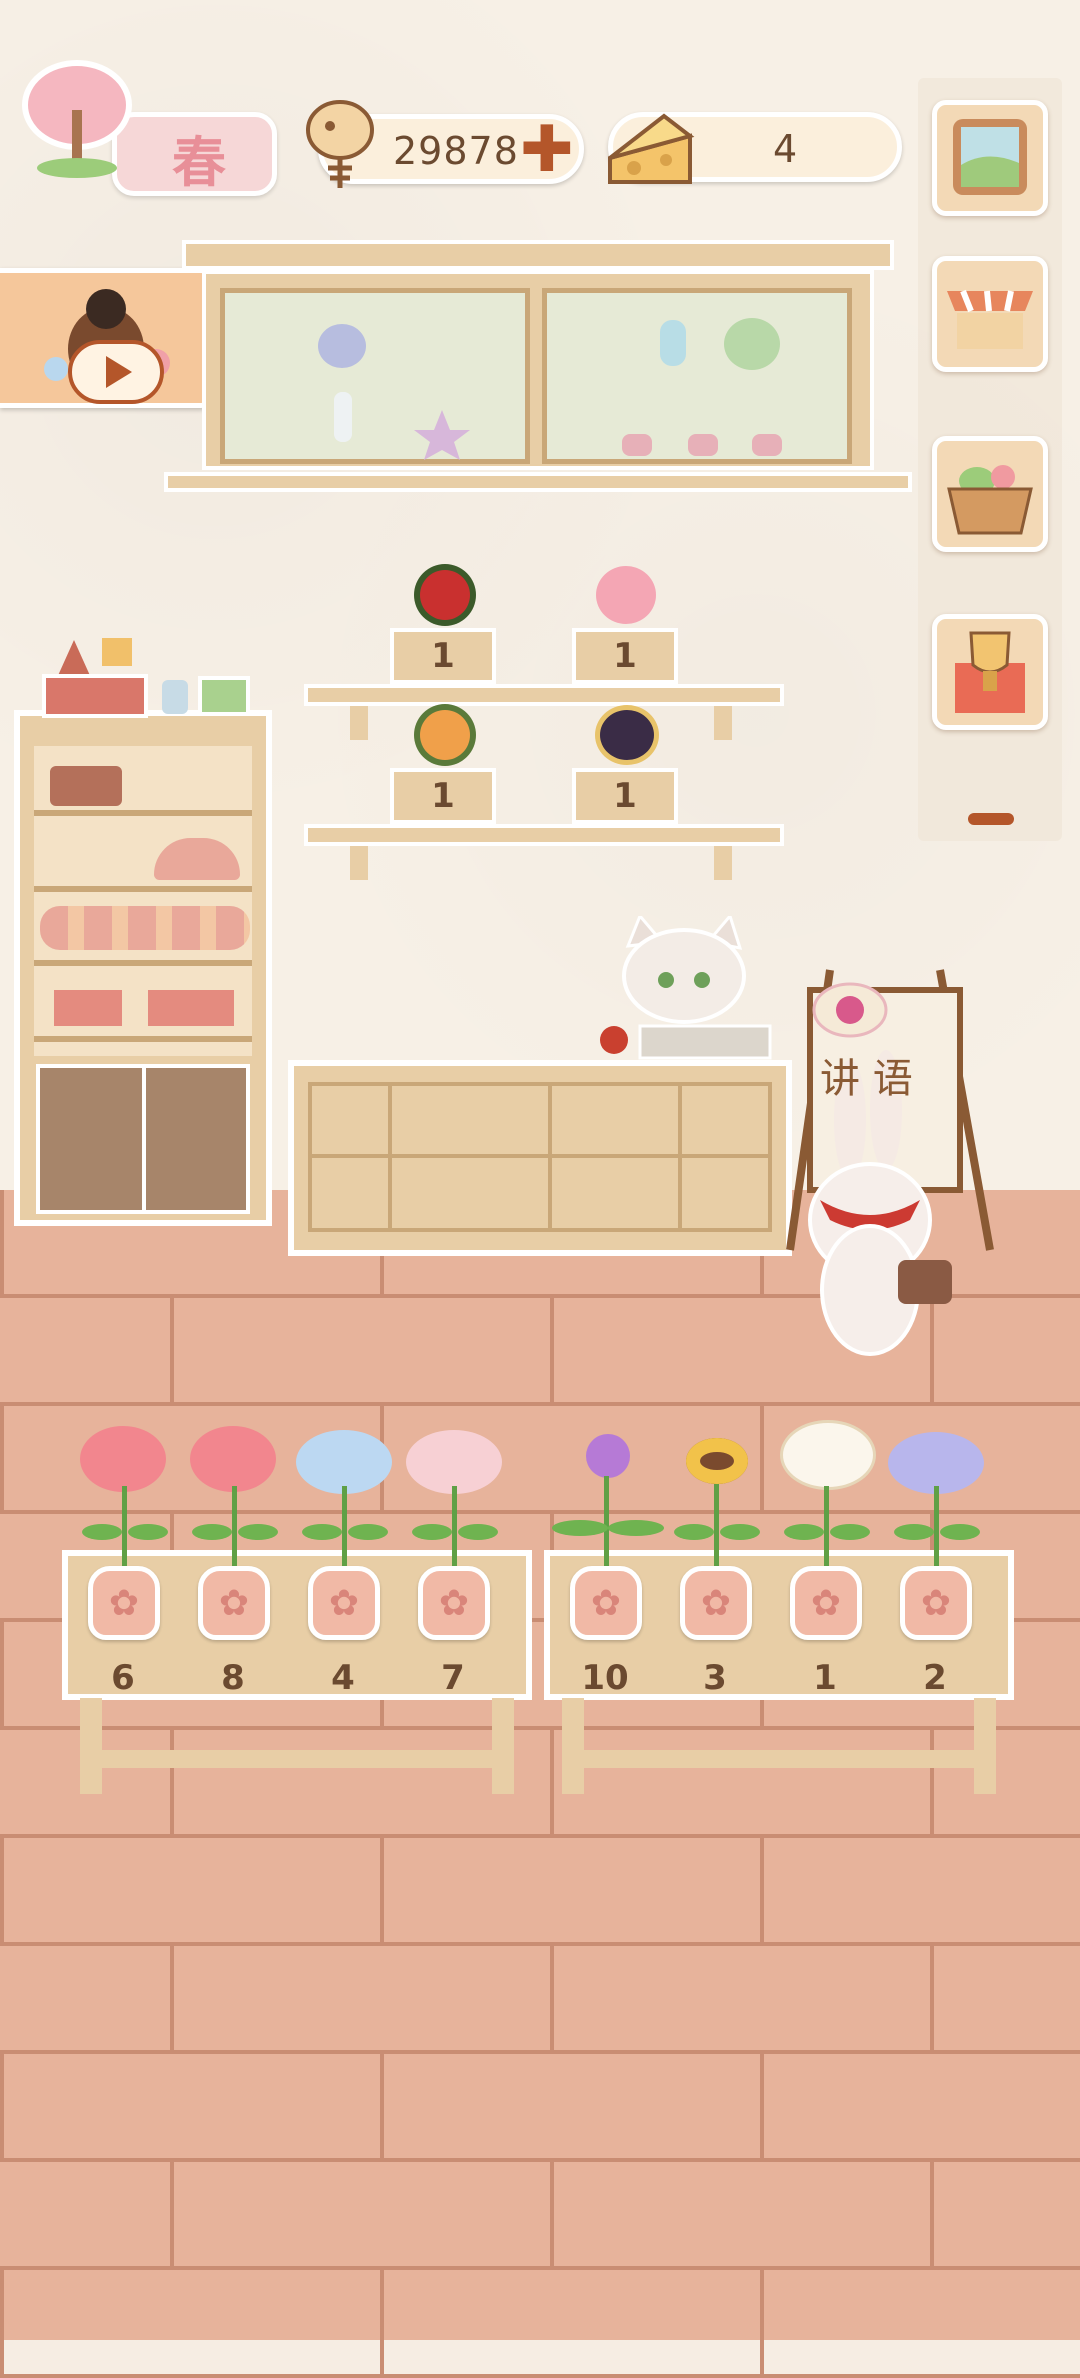  I want to click on season-label: 春, so click(199, 162).